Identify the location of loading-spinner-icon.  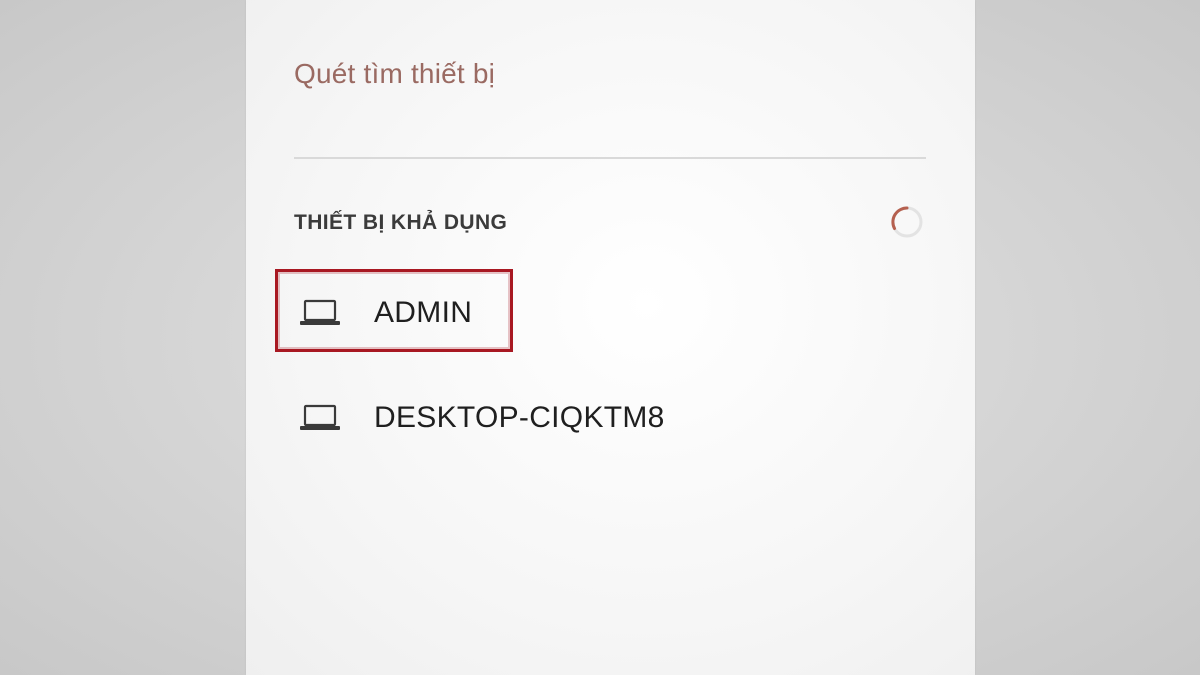
(907, 222).